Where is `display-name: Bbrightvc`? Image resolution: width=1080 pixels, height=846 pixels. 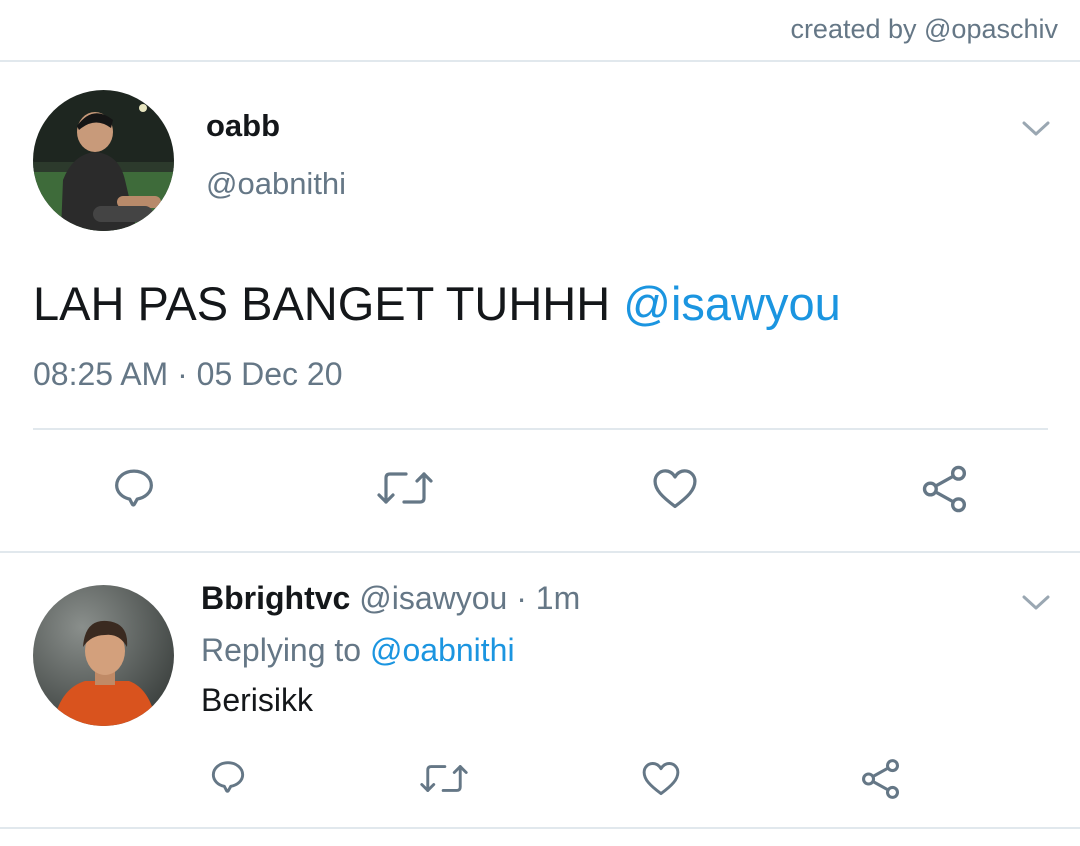 display-name: Bbrightvc is located at coordinates (275, 598).